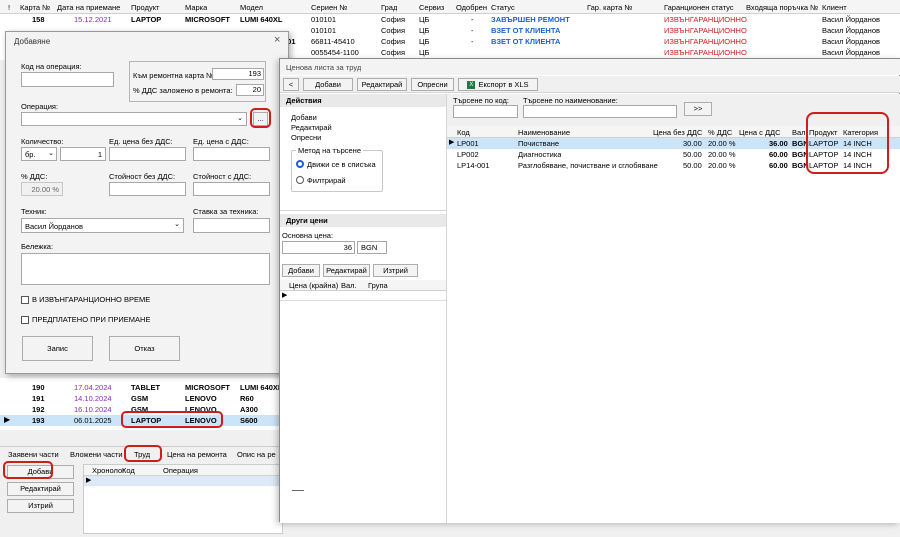 The width and height of the screenshot is (900, 537). I want to click on vat-included-field: 20, so click(250, 90).